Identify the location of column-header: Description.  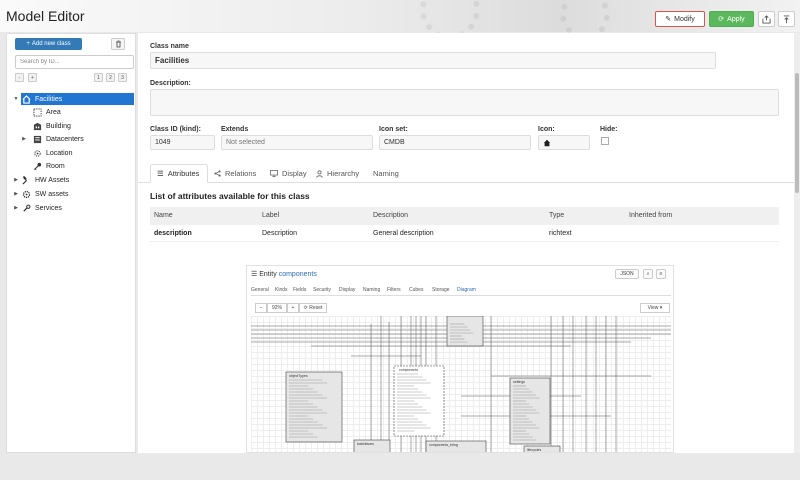
(390, 215).